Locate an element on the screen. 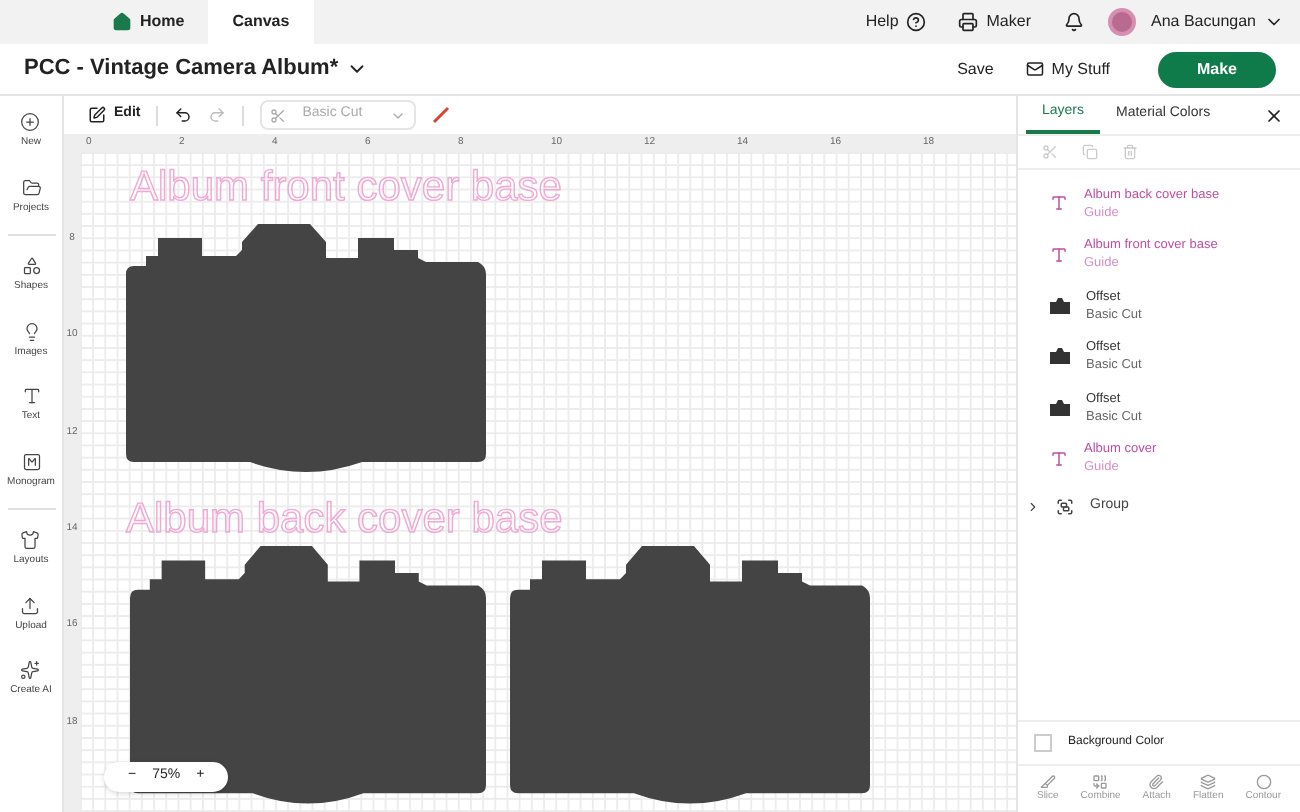  make-button: Make is located at coordinates (1217, 69).